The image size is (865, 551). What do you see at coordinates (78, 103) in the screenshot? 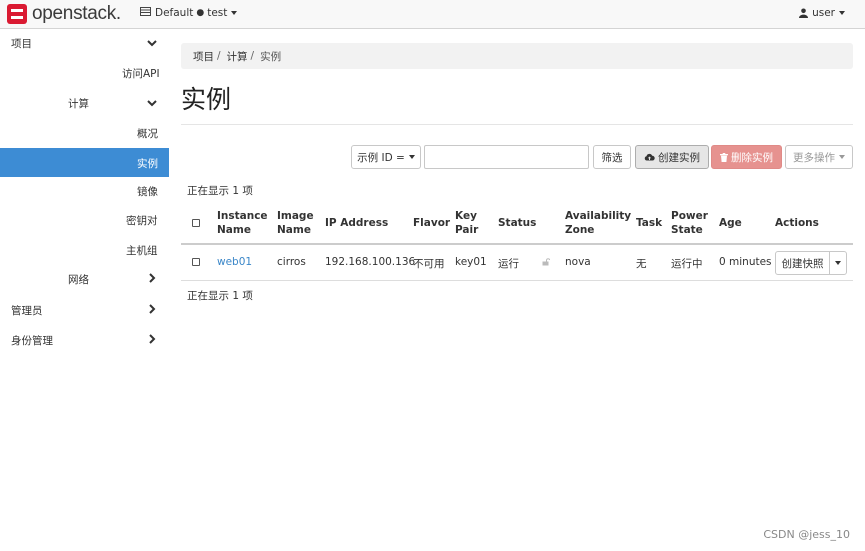
I see `sidebar-item-compute: 计算` at bounding box center [78, 103].